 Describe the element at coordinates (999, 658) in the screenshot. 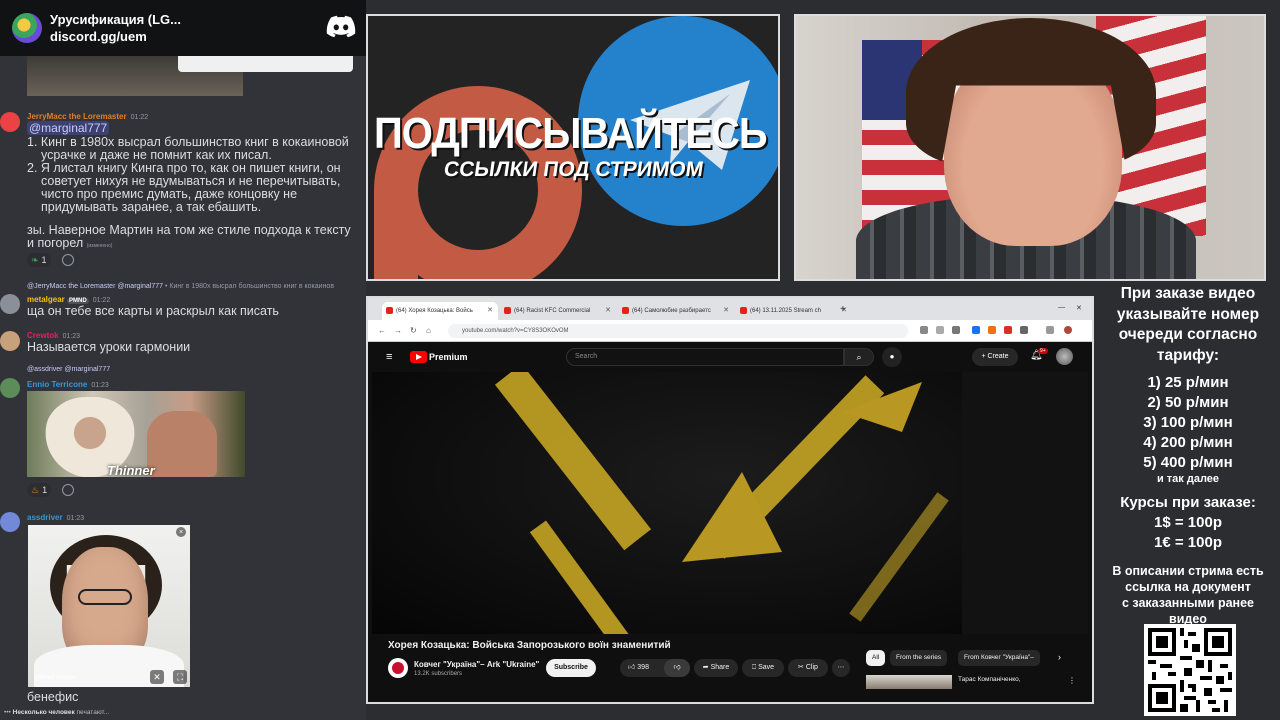

I see `chip-from-channel: From Ковчег "Україна"–` at that location.